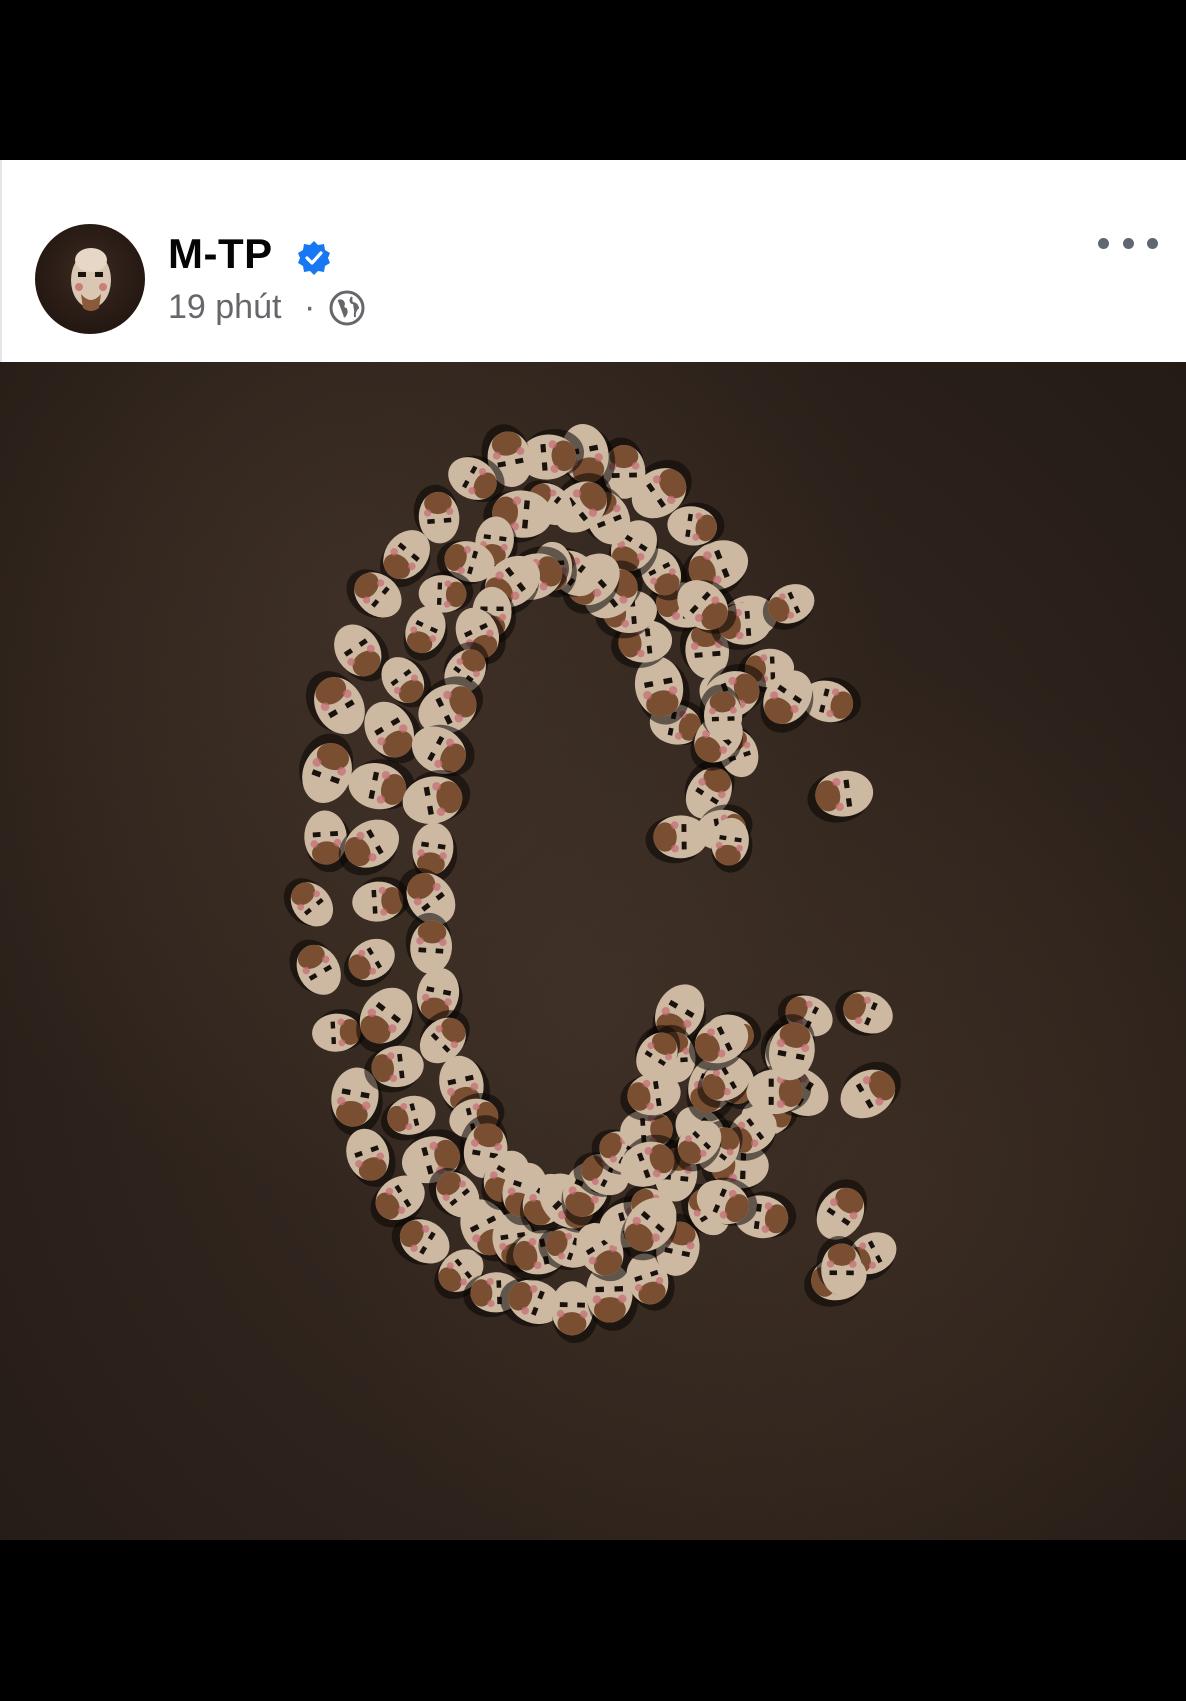  I want to click on post-header: M-TP 19 phút ·, so click(593, 261).